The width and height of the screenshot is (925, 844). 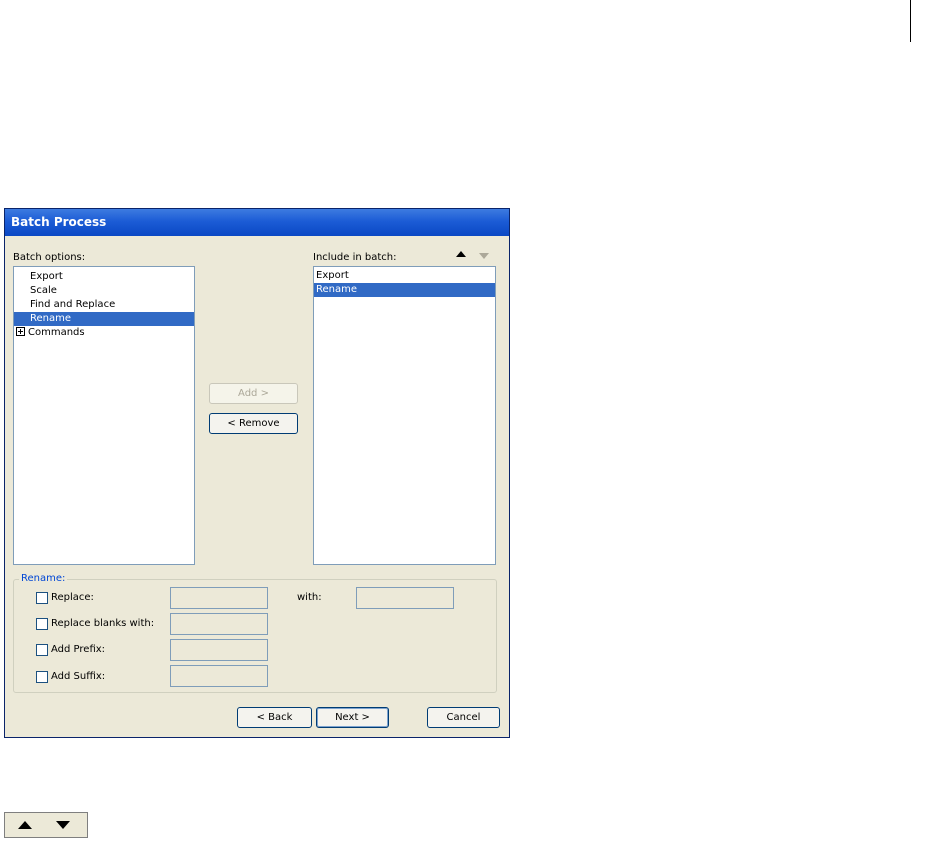 What do you see at coordinates (43, 578) in the screenshot?
I see `rename-group-title: Rename:` at bounding box center [43, 578].